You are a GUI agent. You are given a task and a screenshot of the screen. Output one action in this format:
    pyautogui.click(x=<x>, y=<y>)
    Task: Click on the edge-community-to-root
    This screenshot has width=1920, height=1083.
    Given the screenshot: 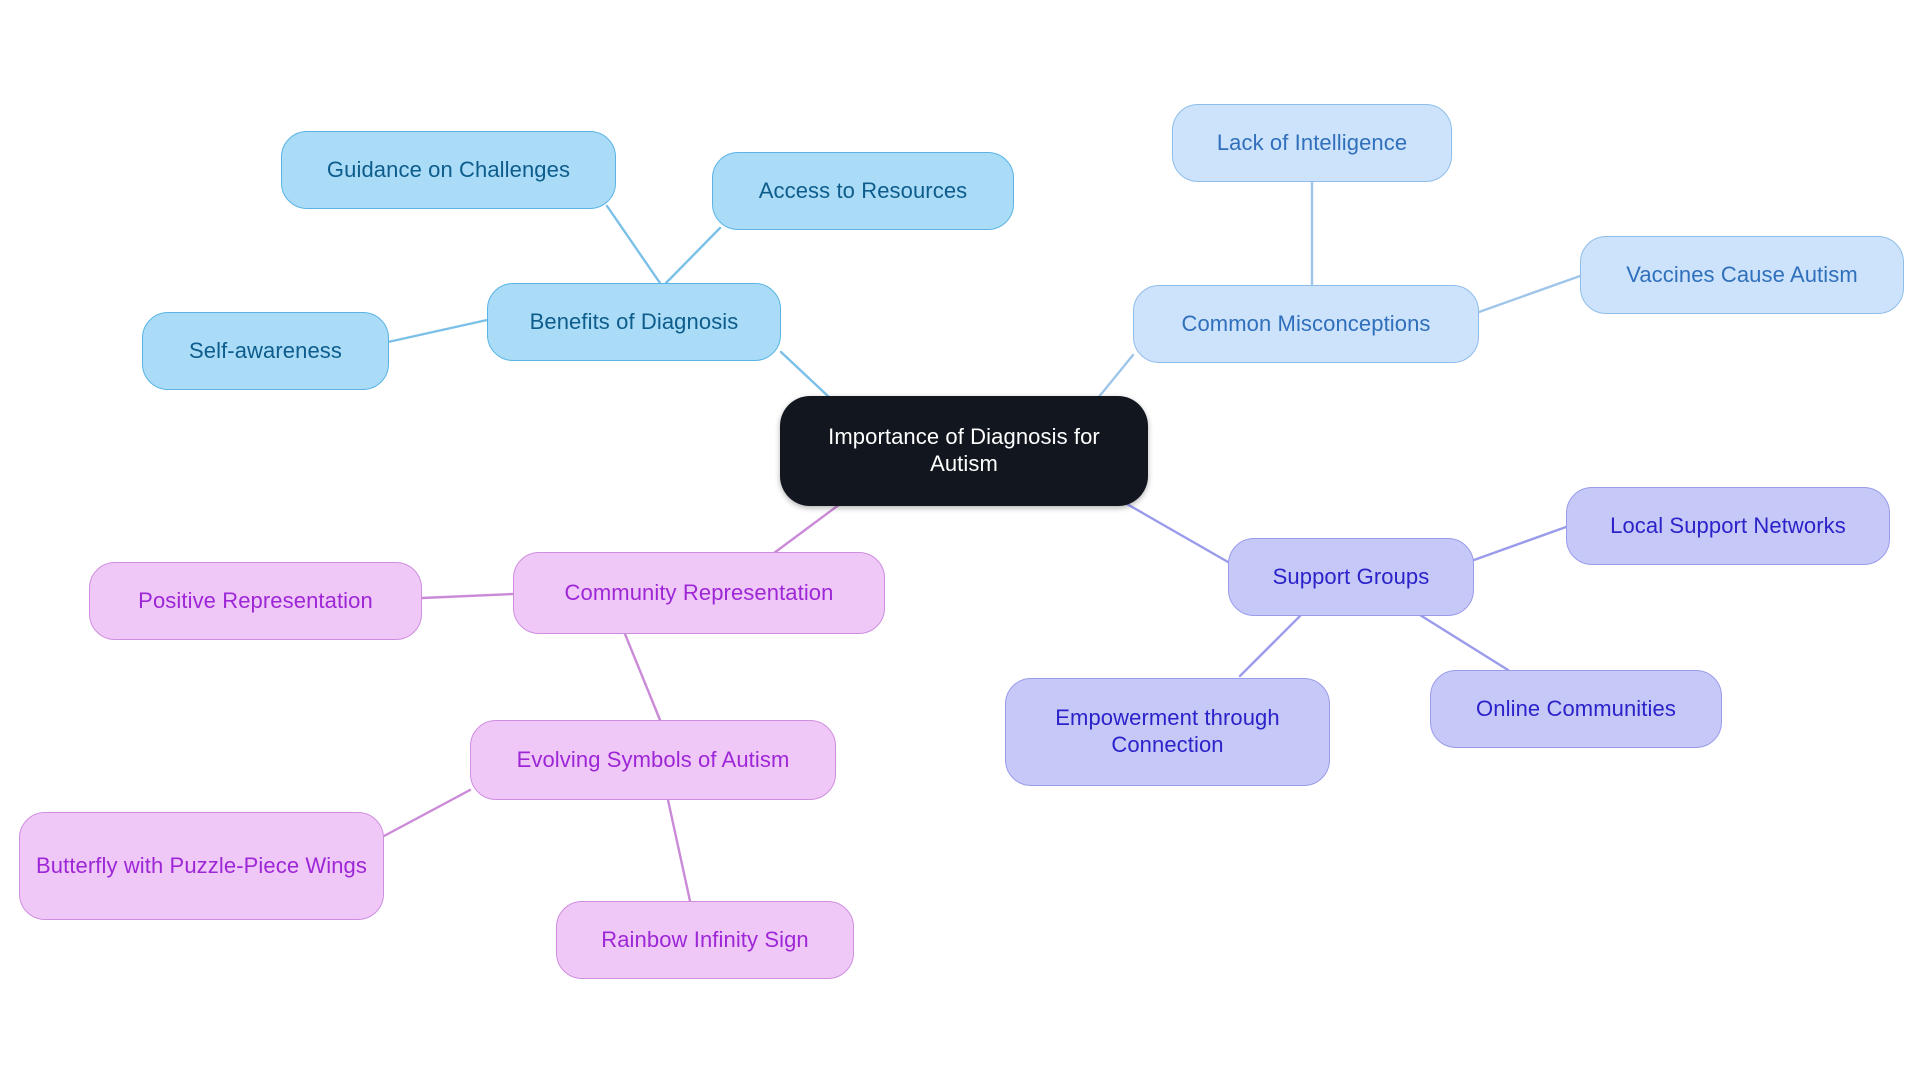 What is the action you would take?
    pyautogui.click(x=805, y=530)
    